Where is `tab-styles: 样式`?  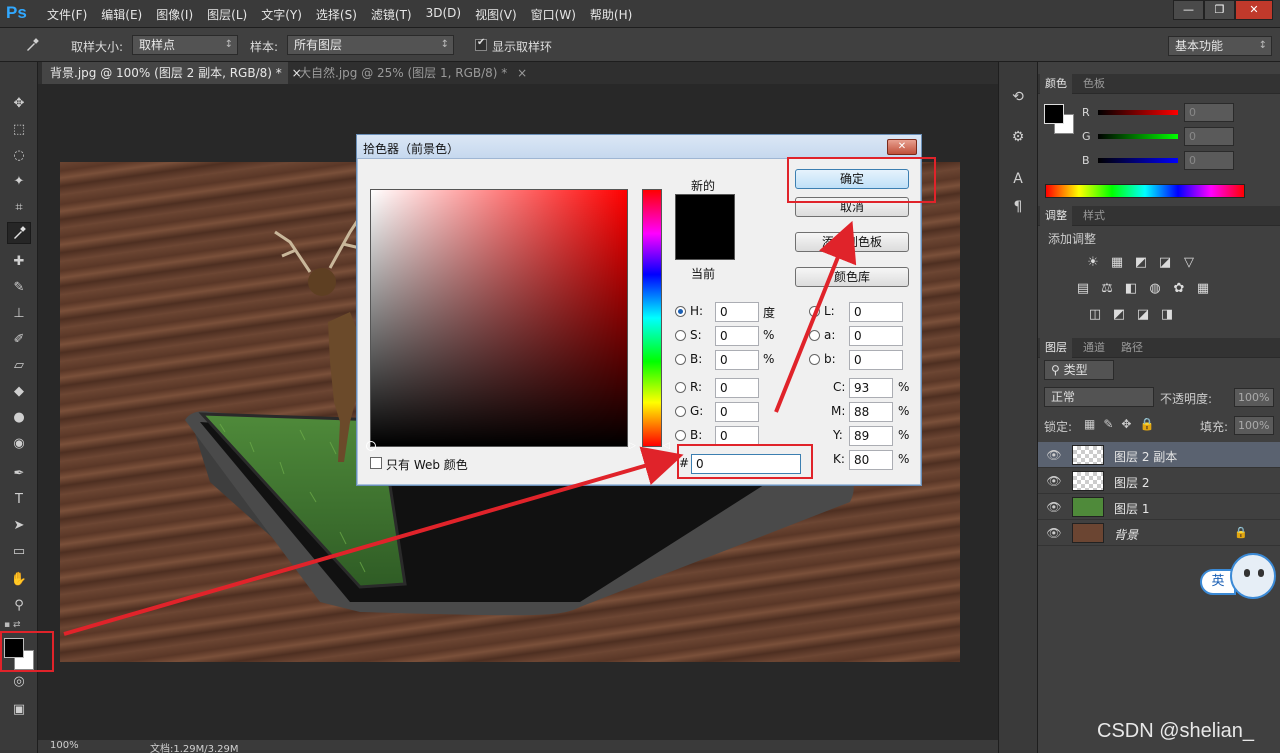
tab-styles: 样式 is located at coordinates (1094, 216).